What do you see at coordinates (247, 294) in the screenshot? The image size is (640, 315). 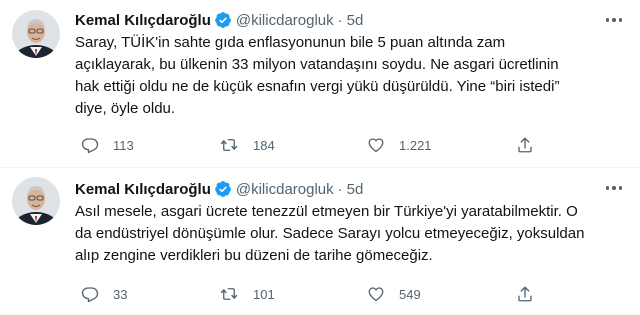 I see `retweet-button: 101` at bounding box center [247, 294].